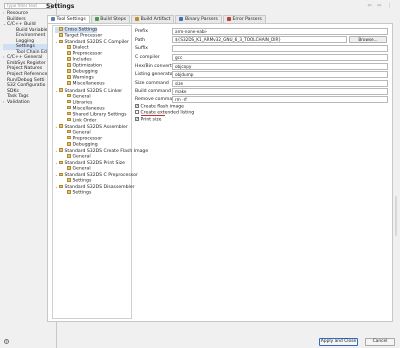 The width and height of the screenshot is (400, 348). What do you see at coordinates (87, 139) in the screenshot?
I see `tree-item-label: Preprocessor` at bounding box center [87, 139].